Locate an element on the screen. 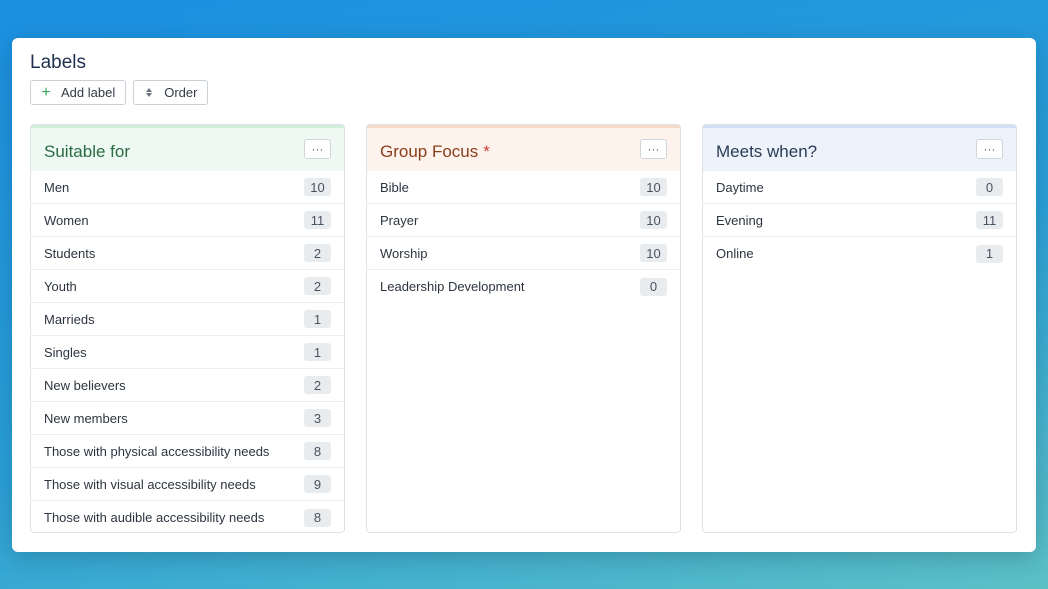  label-item: Those with physical accessibility needs 8 is located at coordinates (187, 451).